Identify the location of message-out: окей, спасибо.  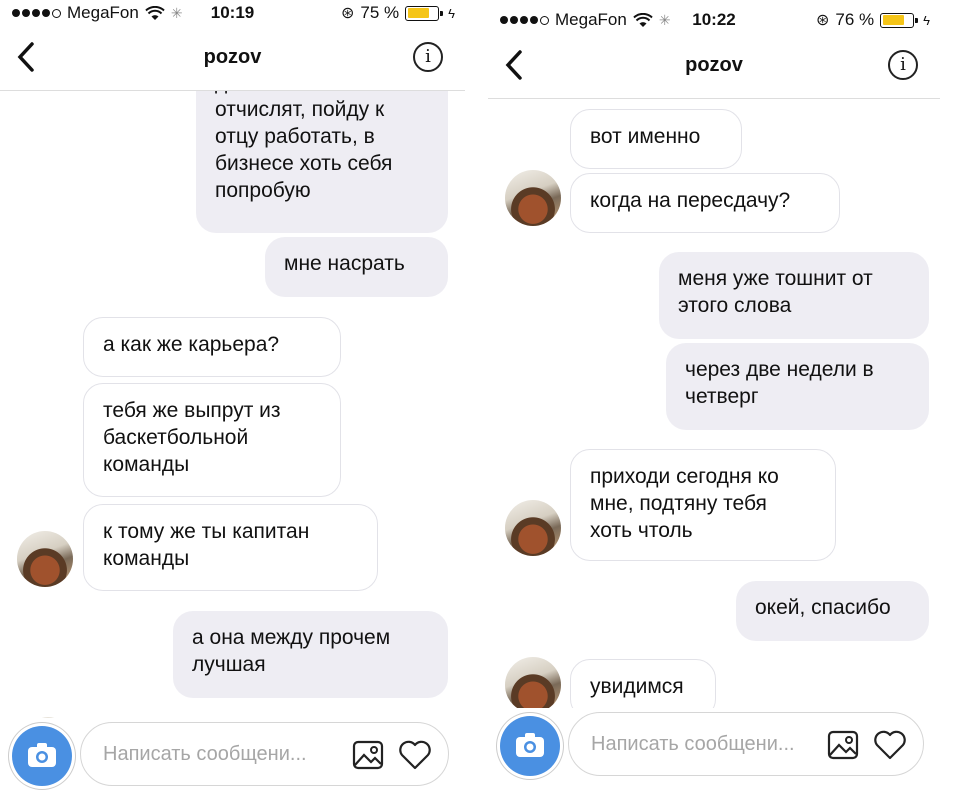
(832, 611).